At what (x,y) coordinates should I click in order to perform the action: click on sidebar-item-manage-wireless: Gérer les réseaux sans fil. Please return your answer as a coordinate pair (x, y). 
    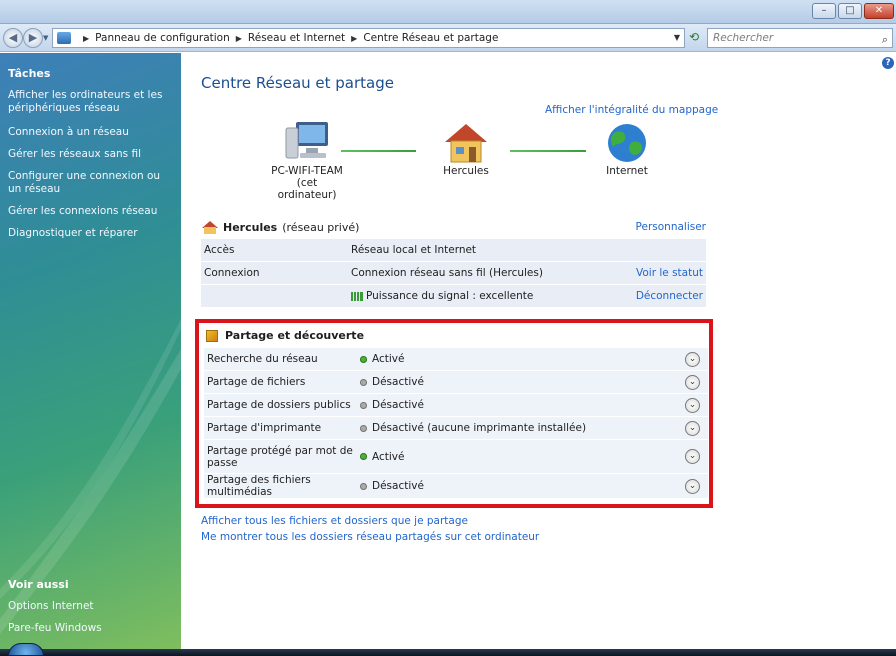
    Looking at the image, I should click on (74, 154).